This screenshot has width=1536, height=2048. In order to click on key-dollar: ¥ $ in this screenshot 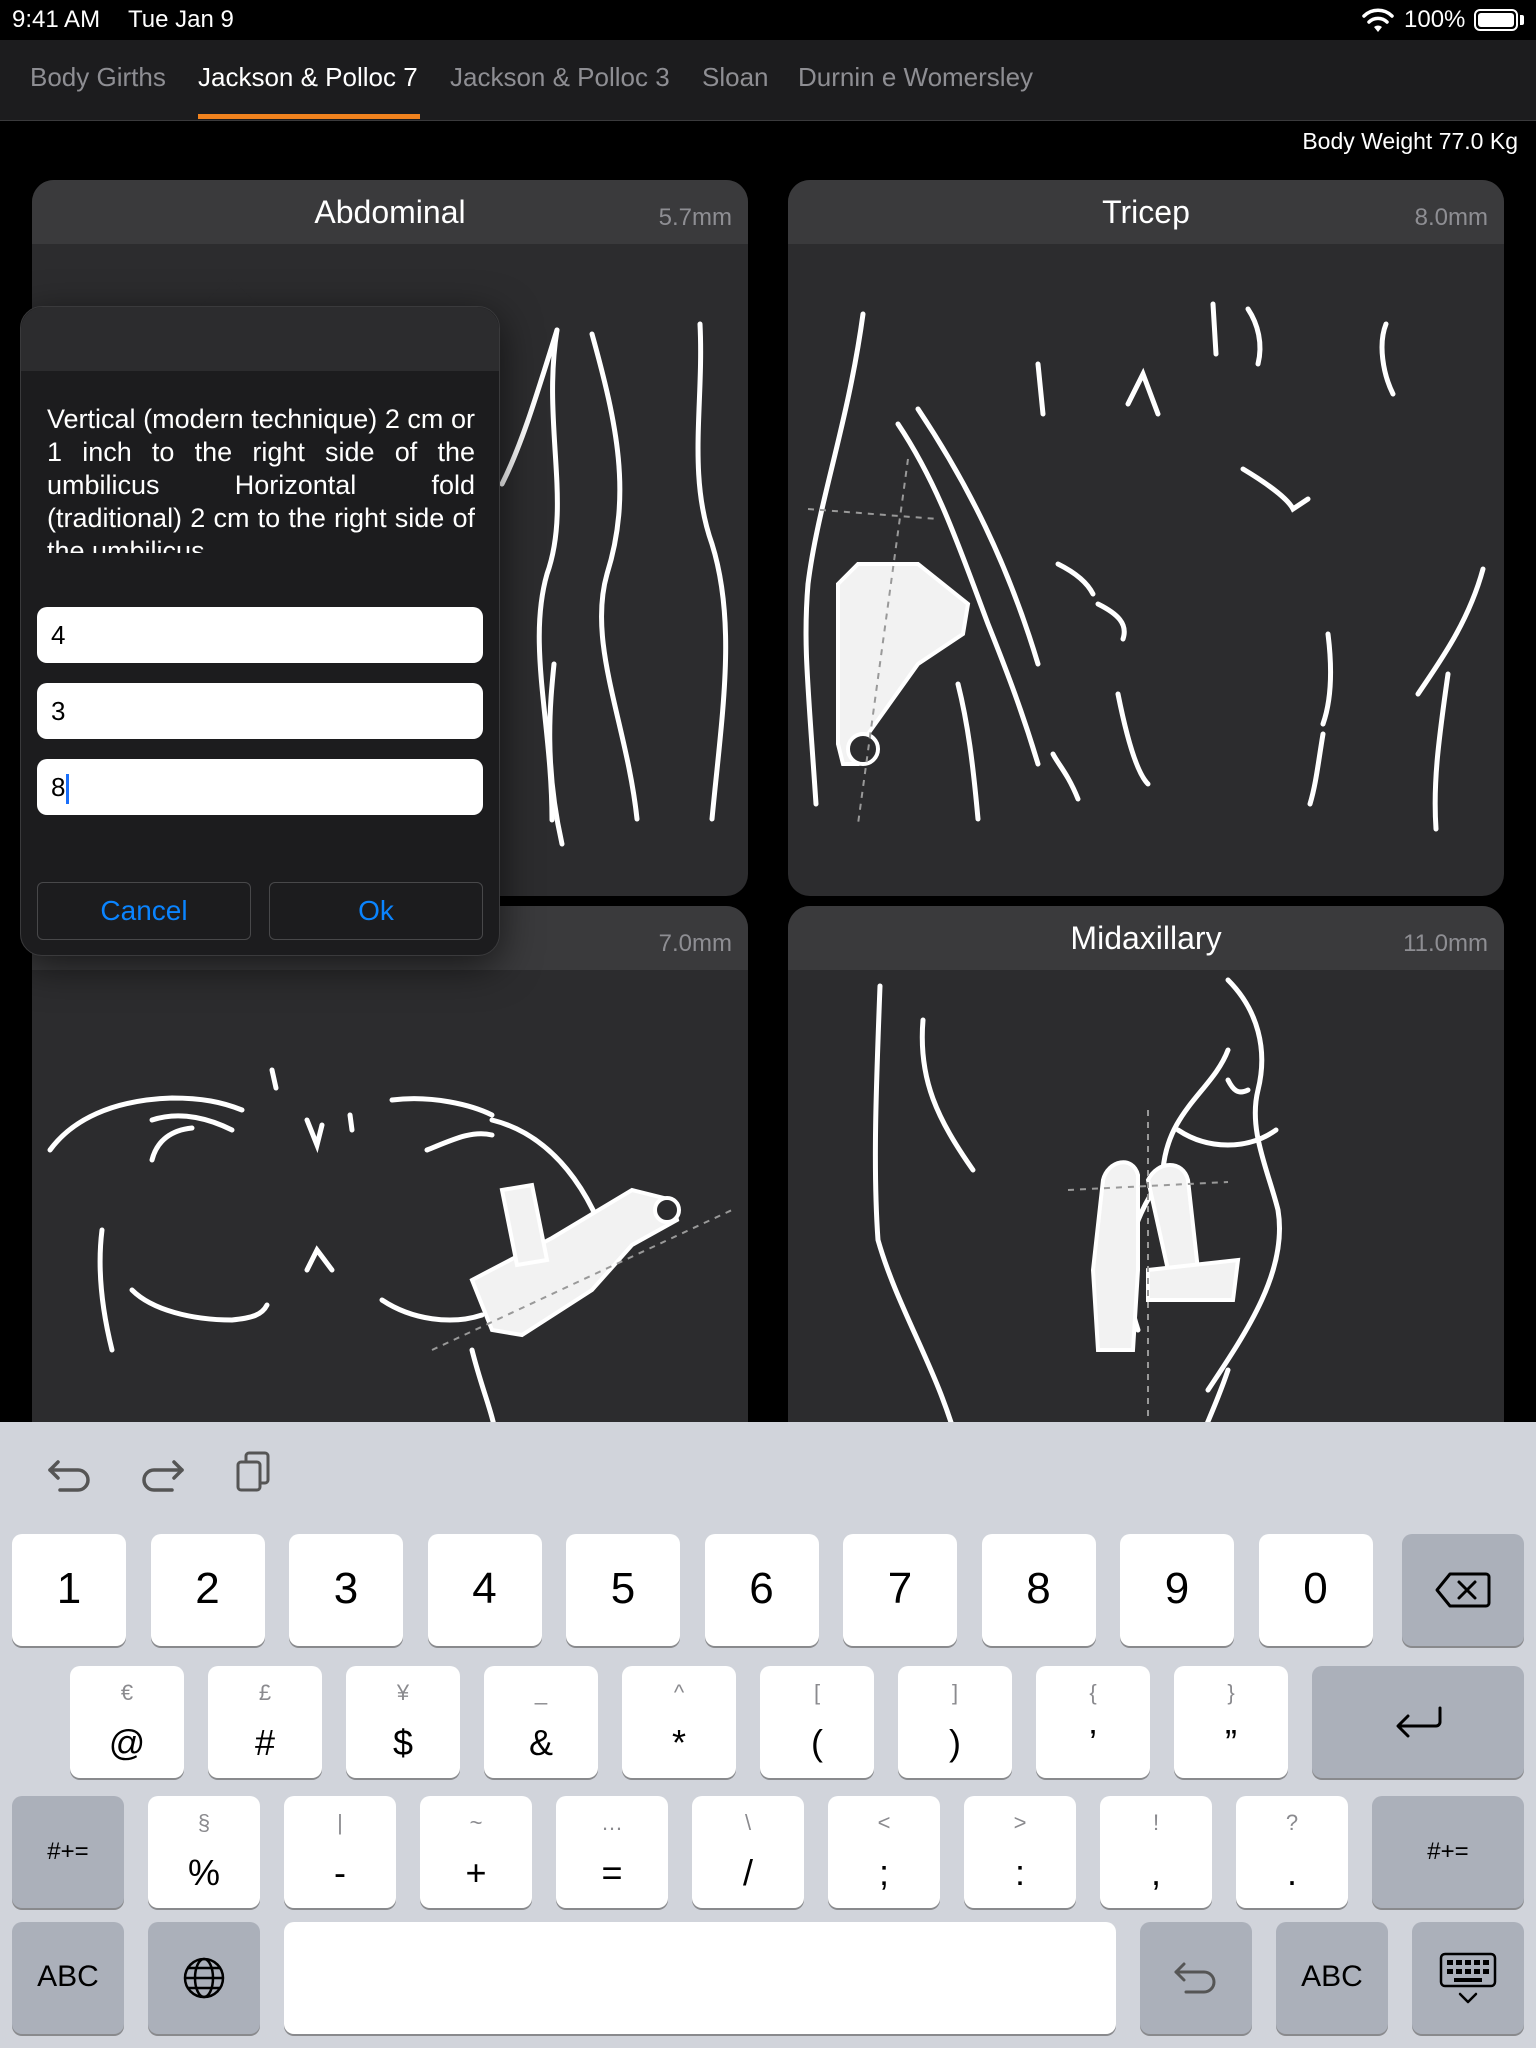, I will do `click(403, 1722)`.